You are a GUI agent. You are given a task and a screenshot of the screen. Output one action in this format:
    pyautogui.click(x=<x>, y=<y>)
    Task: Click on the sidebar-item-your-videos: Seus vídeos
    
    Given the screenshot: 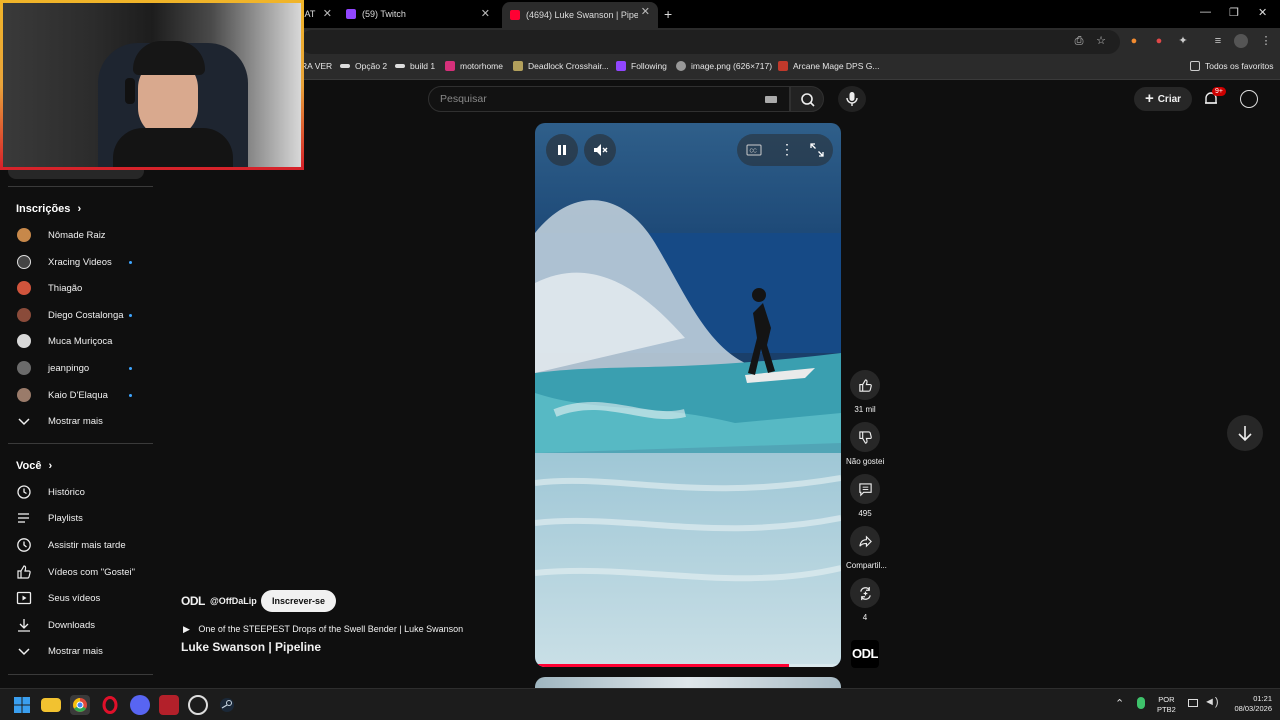 What is the action you would take?
    pyautogui.click(x=77, y=598)
    